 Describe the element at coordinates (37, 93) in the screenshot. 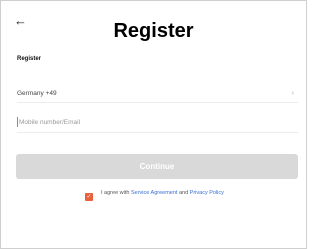

I see `country-label: Germany +49` at that location.